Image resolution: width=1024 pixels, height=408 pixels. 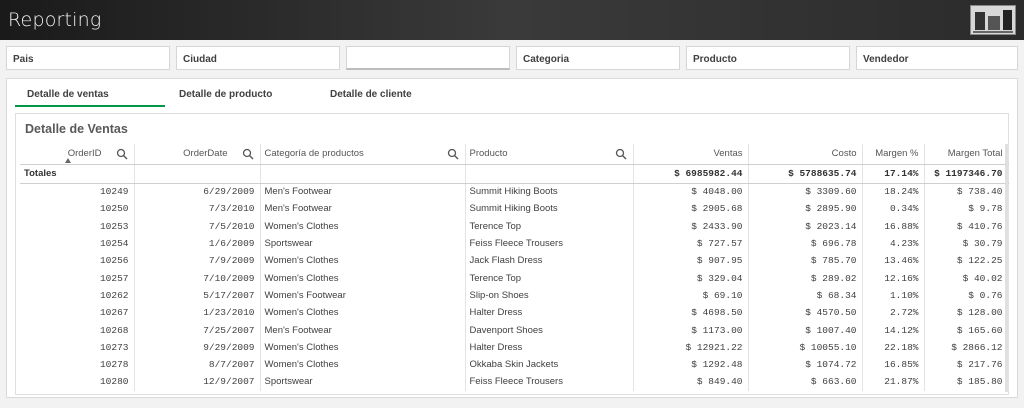 I want to click on cell-costo: $ 3309.60, so click(x=805, y=192).